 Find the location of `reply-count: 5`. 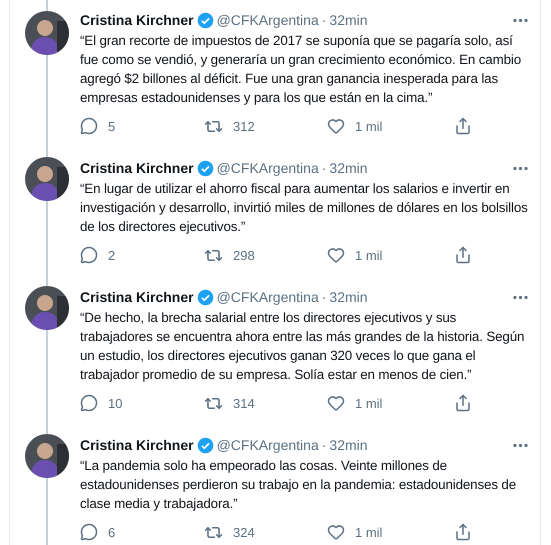

reply-count: 5 is located at coordinates (112, 126).